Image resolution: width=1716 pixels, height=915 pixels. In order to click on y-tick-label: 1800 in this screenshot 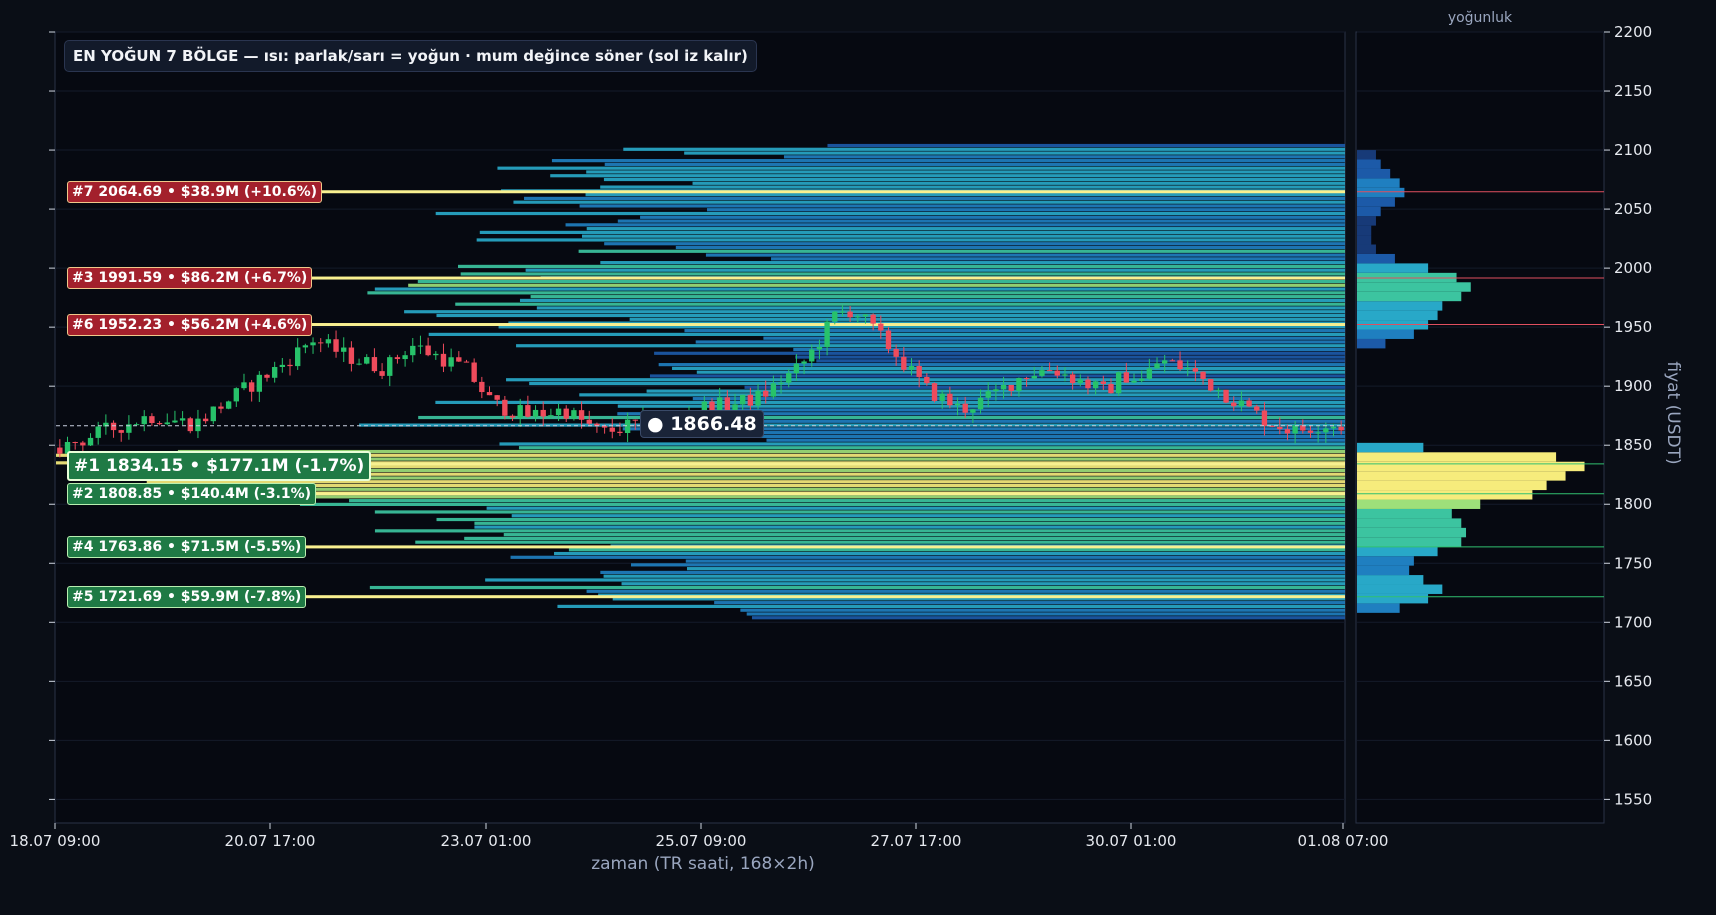, I will do `click(1633, 504)`.